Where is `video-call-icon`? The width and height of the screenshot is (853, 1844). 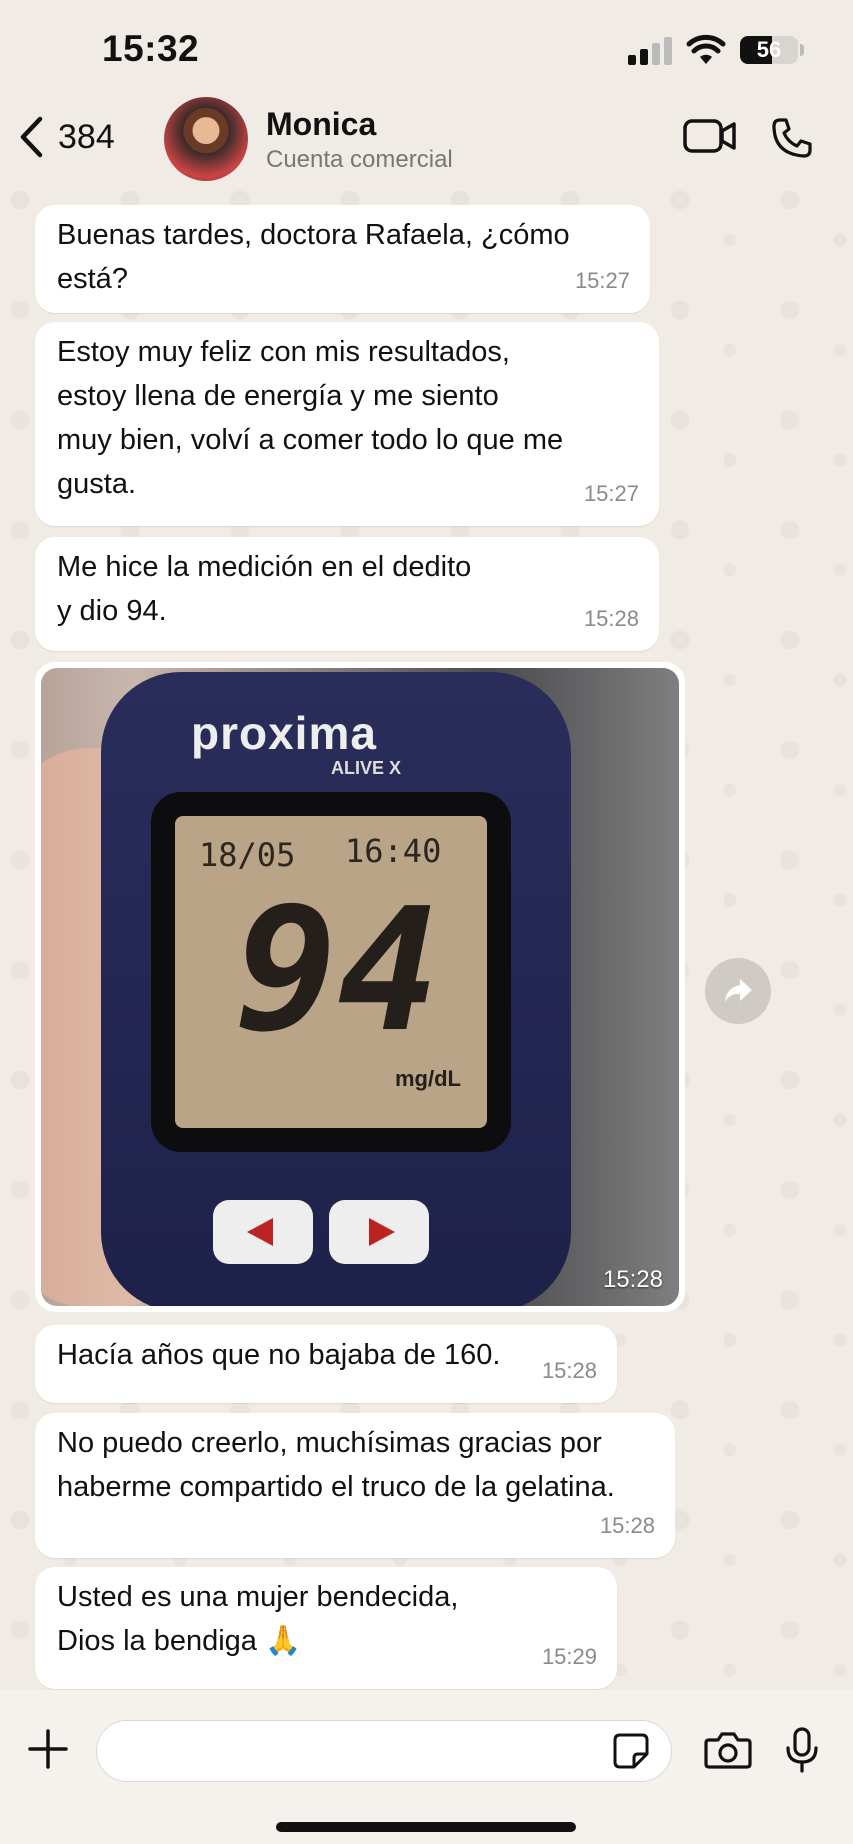 video-call-icon is located at coordinates (710, 136).